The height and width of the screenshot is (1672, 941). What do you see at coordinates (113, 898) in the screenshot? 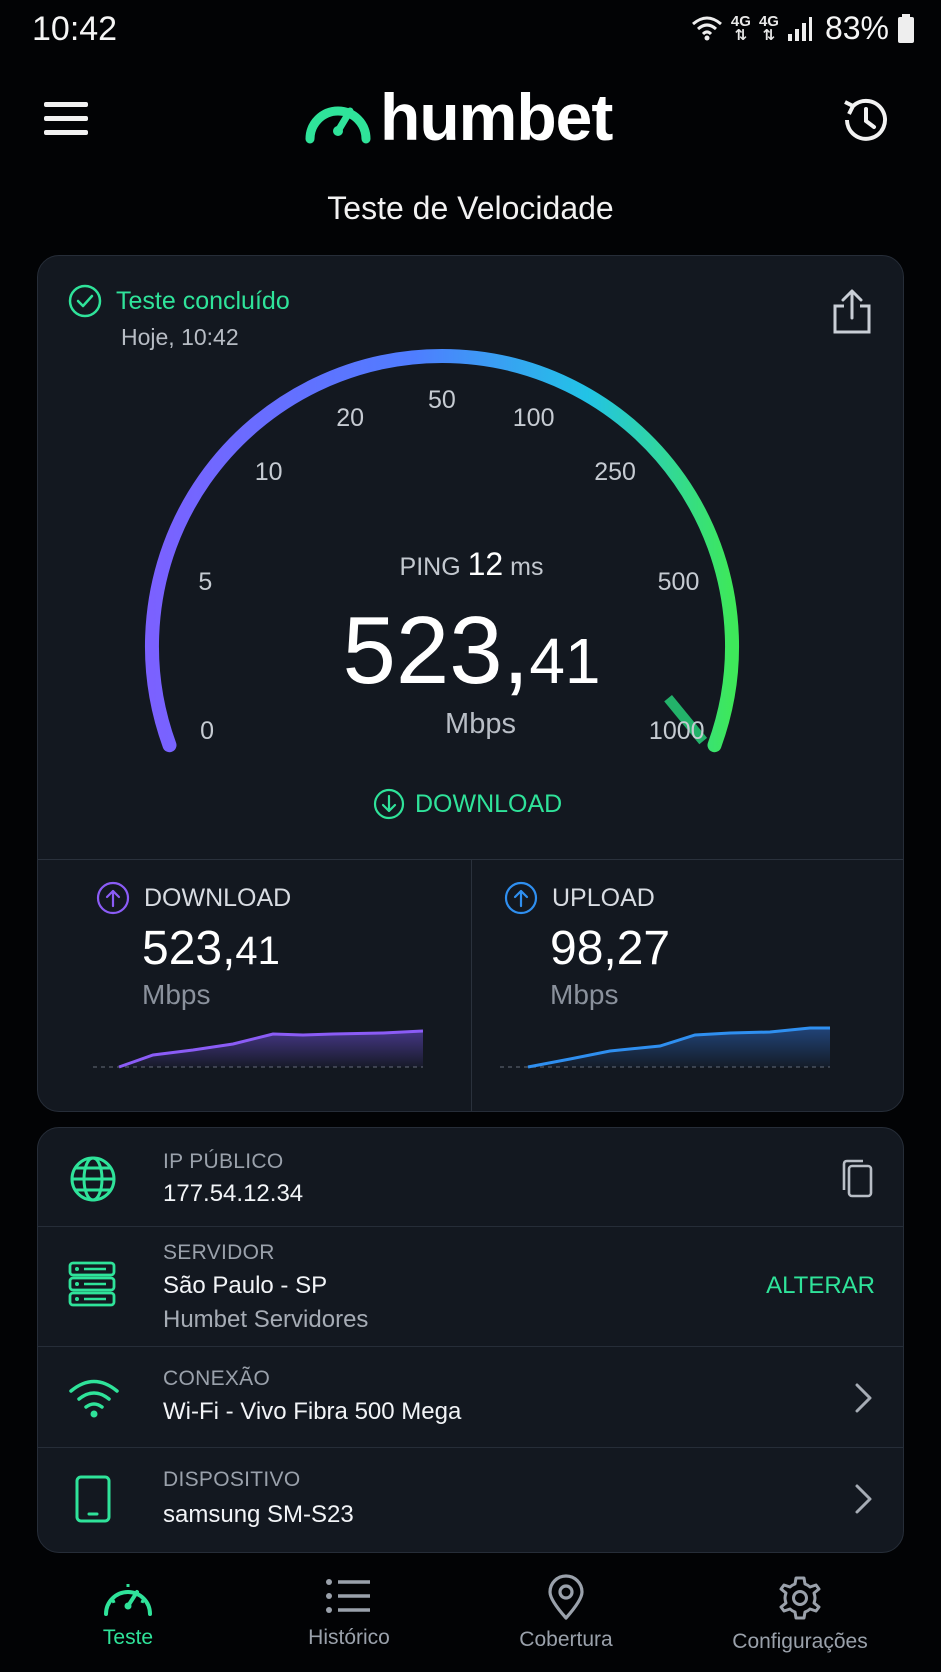
I see `download-up-icon` at bounding box center [113, 898].